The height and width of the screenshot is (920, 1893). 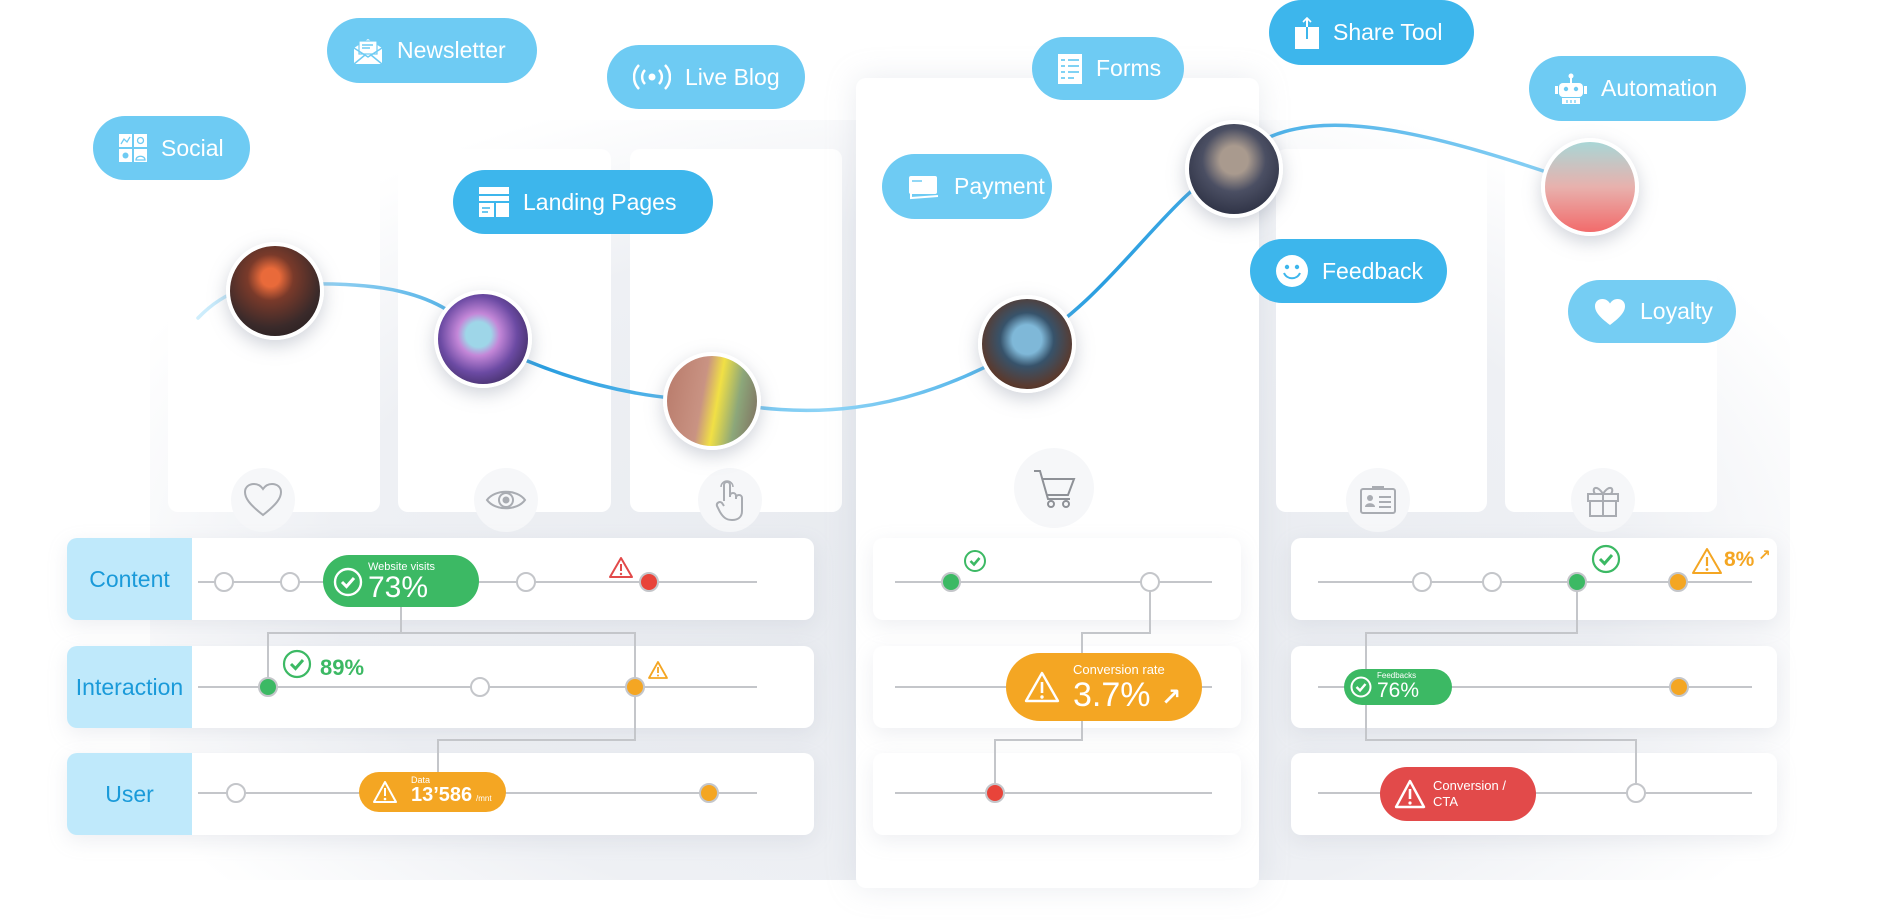 I want to click on badge-feedbacks: Feedbacks 76%, so click(x=1398, y=687).